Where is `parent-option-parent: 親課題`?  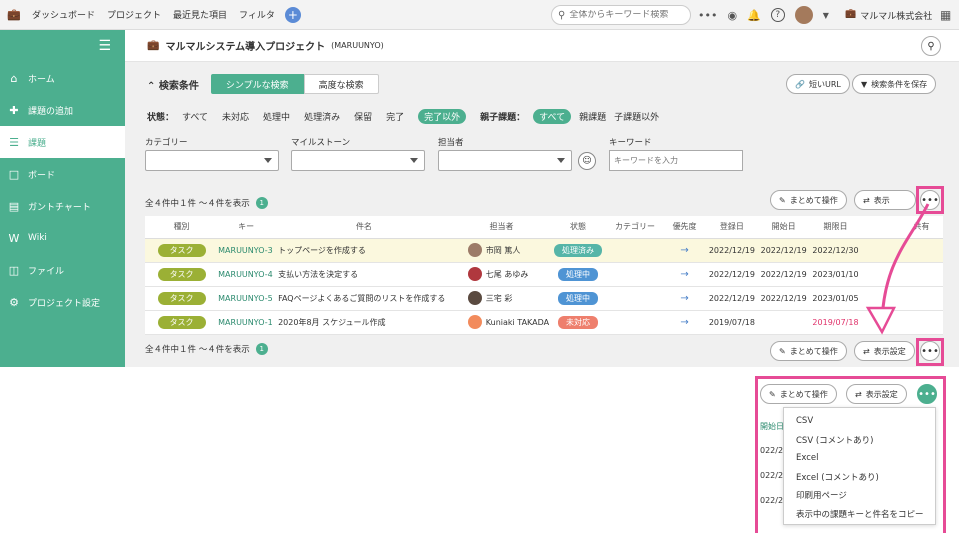
parent-option-parent: 親課題 is located at coordinates (592, 116).